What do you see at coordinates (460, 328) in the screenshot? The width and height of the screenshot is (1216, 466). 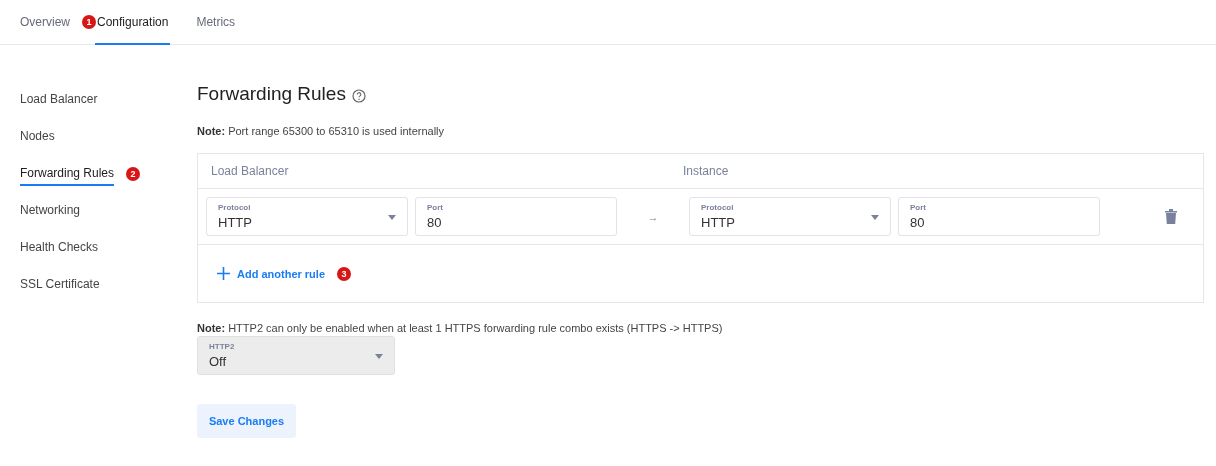 I see `note-text: Note: HTTP2 can only be enabled when at least 1 HTTPS forwarding rule combo exists (HTTPS -> HTTPS)` at bounding box center [460, 328].